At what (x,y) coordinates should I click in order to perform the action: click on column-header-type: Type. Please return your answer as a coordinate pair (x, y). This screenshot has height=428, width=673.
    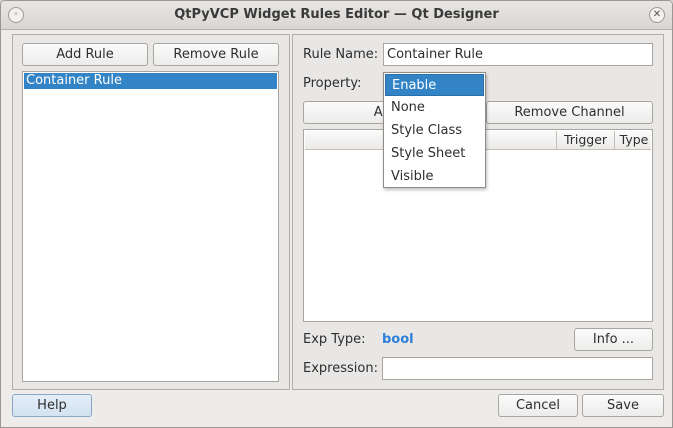
    Looking at the image, I should click on (633, 140).